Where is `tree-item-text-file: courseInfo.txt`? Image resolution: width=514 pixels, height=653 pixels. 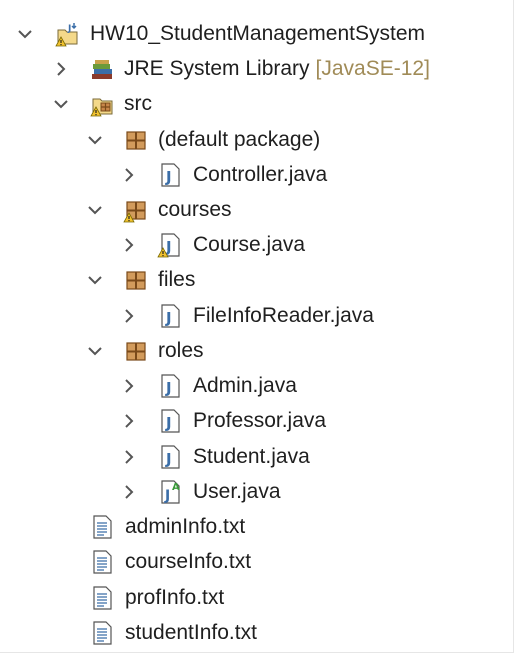
tree-item-text-file: courseInfo.txt is located at coordinates (257, 562).